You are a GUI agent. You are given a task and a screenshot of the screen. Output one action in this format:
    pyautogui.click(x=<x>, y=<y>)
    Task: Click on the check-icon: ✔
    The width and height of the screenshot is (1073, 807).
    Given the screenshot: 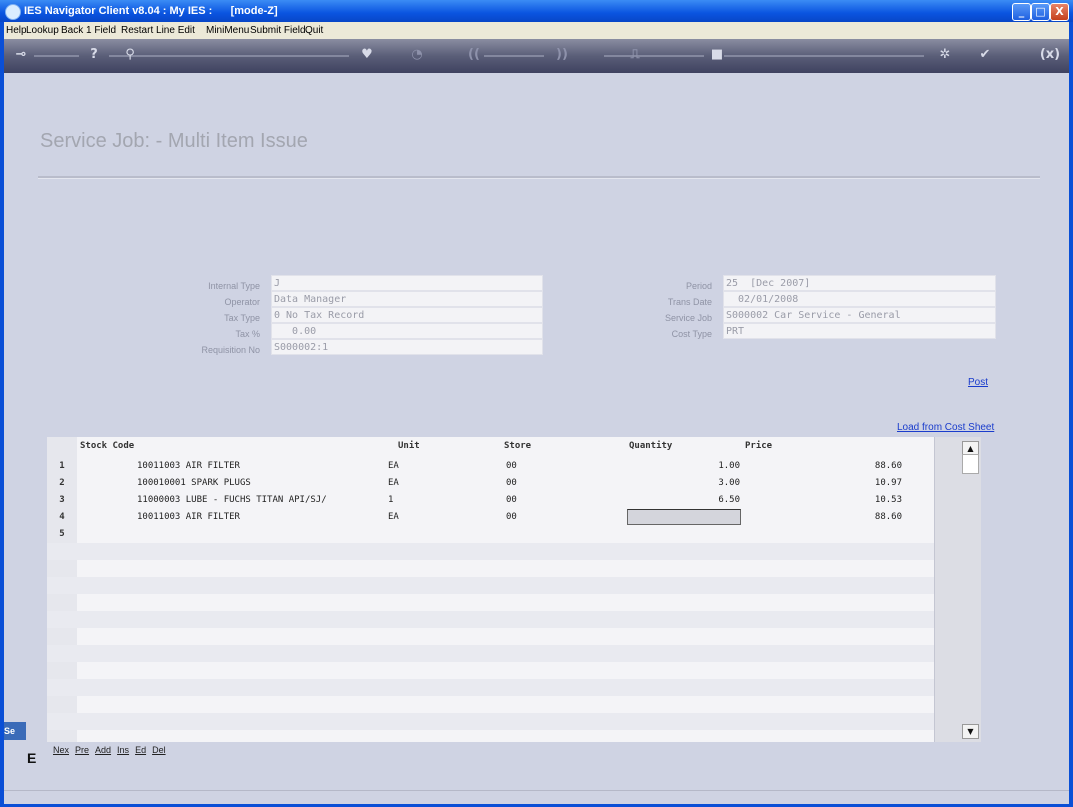 What is the action you would take?
    pyautogui.click(x=985, y=55)
    